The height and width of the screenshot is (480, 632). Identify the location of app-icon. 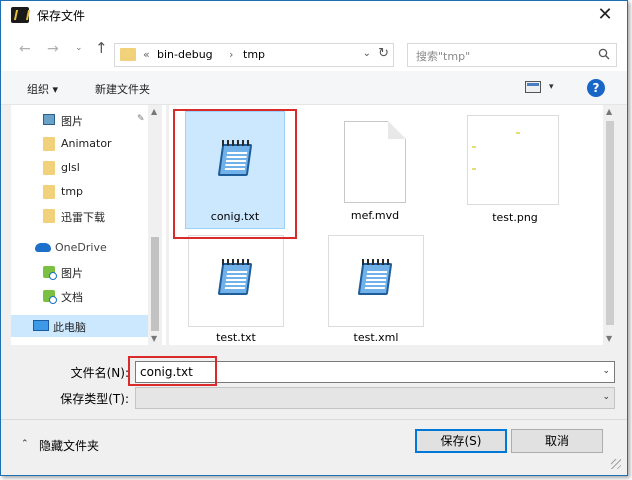
(20, 15).